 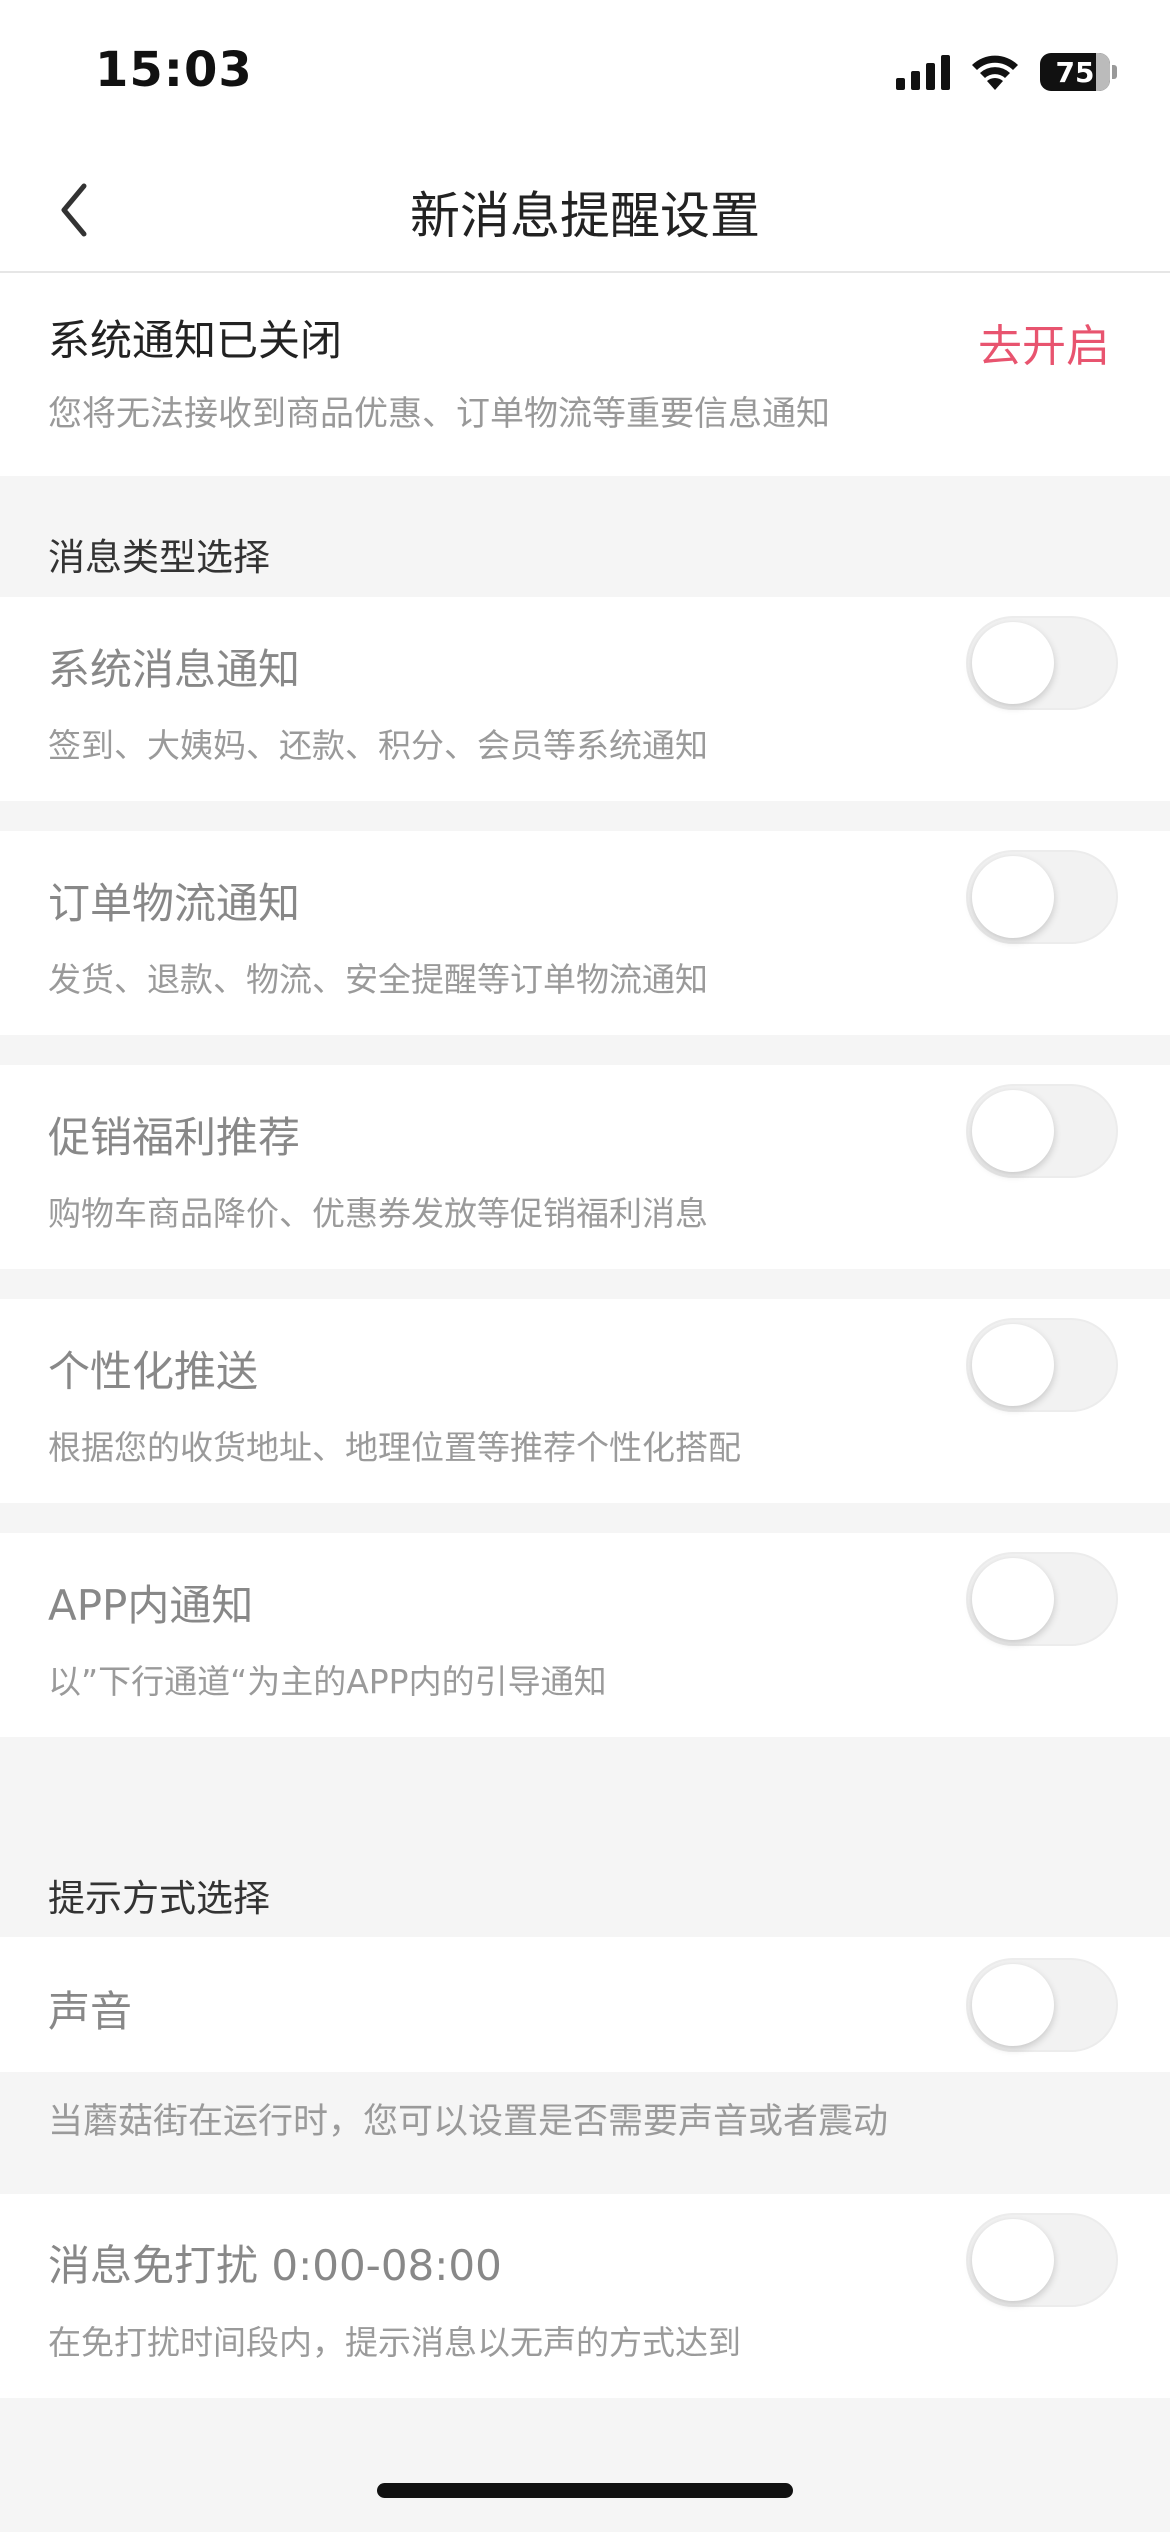 What do you see at coordinates (195, 340) in the screenshot?
I see `system-notice-title: 系统通知已关闭` at bounding box center [195, 340].